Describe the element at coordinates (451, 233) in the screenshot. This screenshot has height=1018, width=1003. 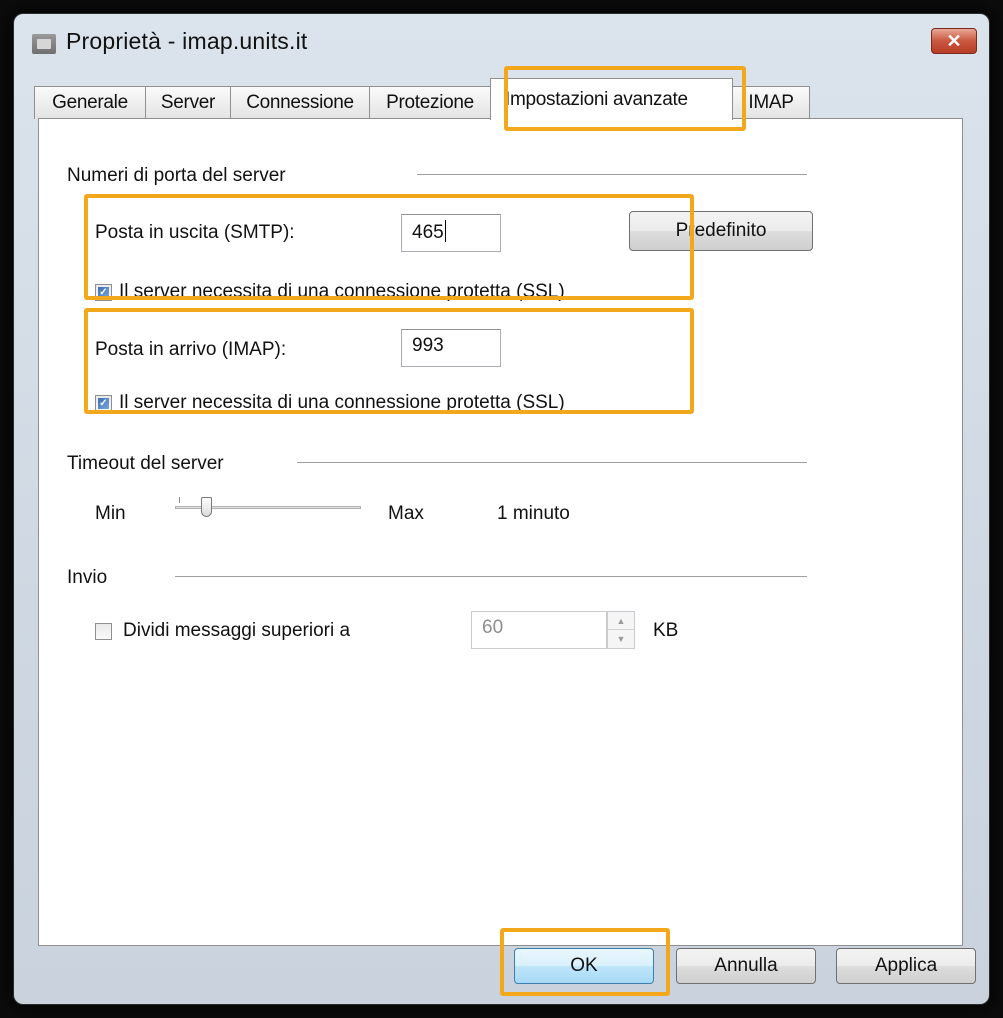
I see `smtp-port-input: 465` at that location.